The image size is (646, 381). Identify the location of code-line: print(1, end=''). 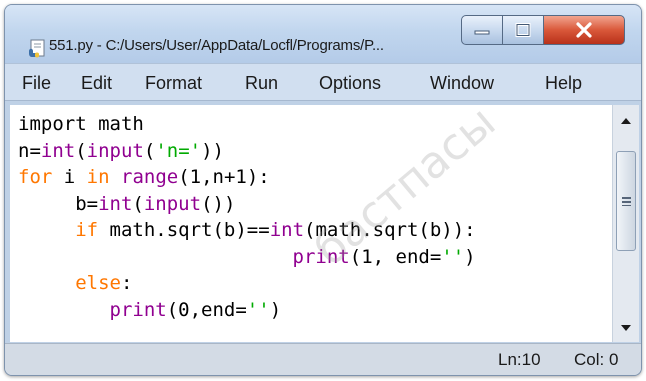
(247, 257).